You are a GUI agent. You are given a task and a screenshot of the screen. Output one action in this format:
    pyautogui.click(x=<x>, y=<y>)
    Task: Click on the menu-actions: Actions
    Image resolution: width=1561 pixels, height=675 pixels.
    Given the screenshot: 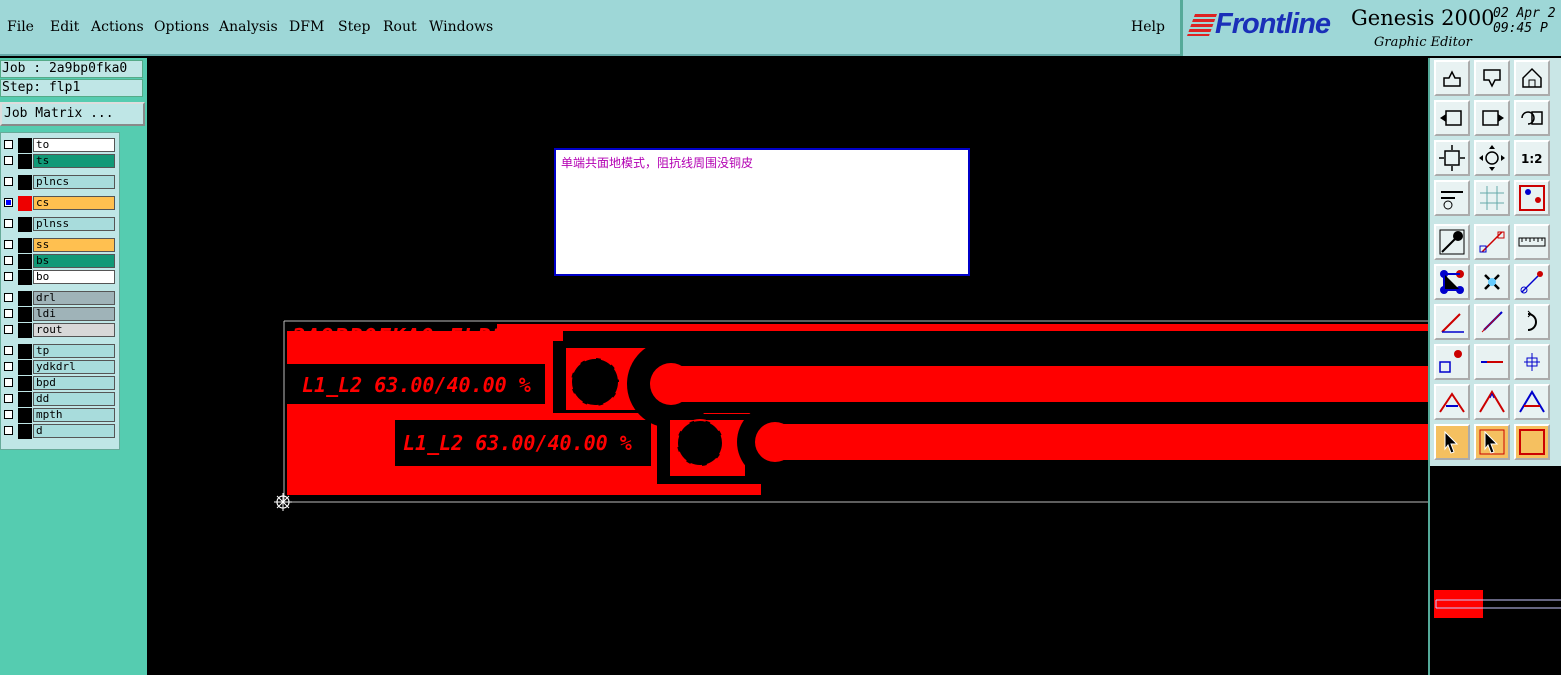 What is the action you would take?
    pyautogui.click(x=117, y=27)
    